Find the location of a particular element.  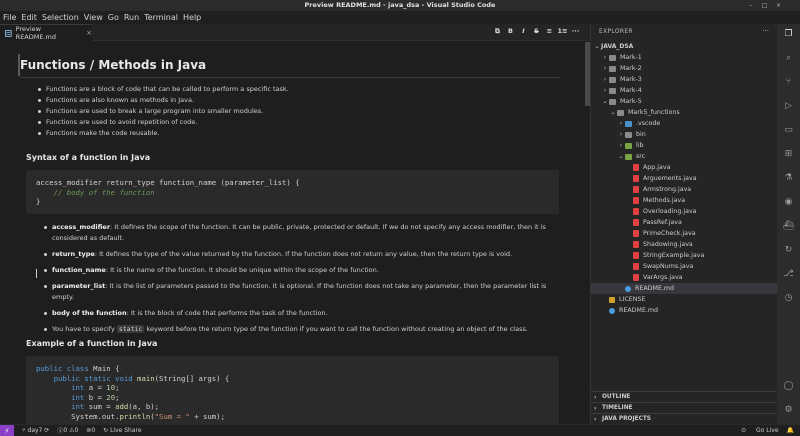

inline-code: static is located at coordinates (130, 329).